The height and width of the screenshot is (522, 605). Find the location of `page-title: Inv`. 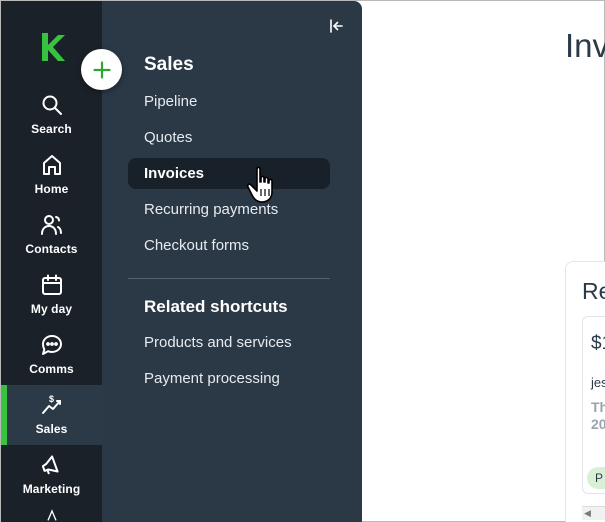

page-title: Inv is located at coordinates (585, 45).